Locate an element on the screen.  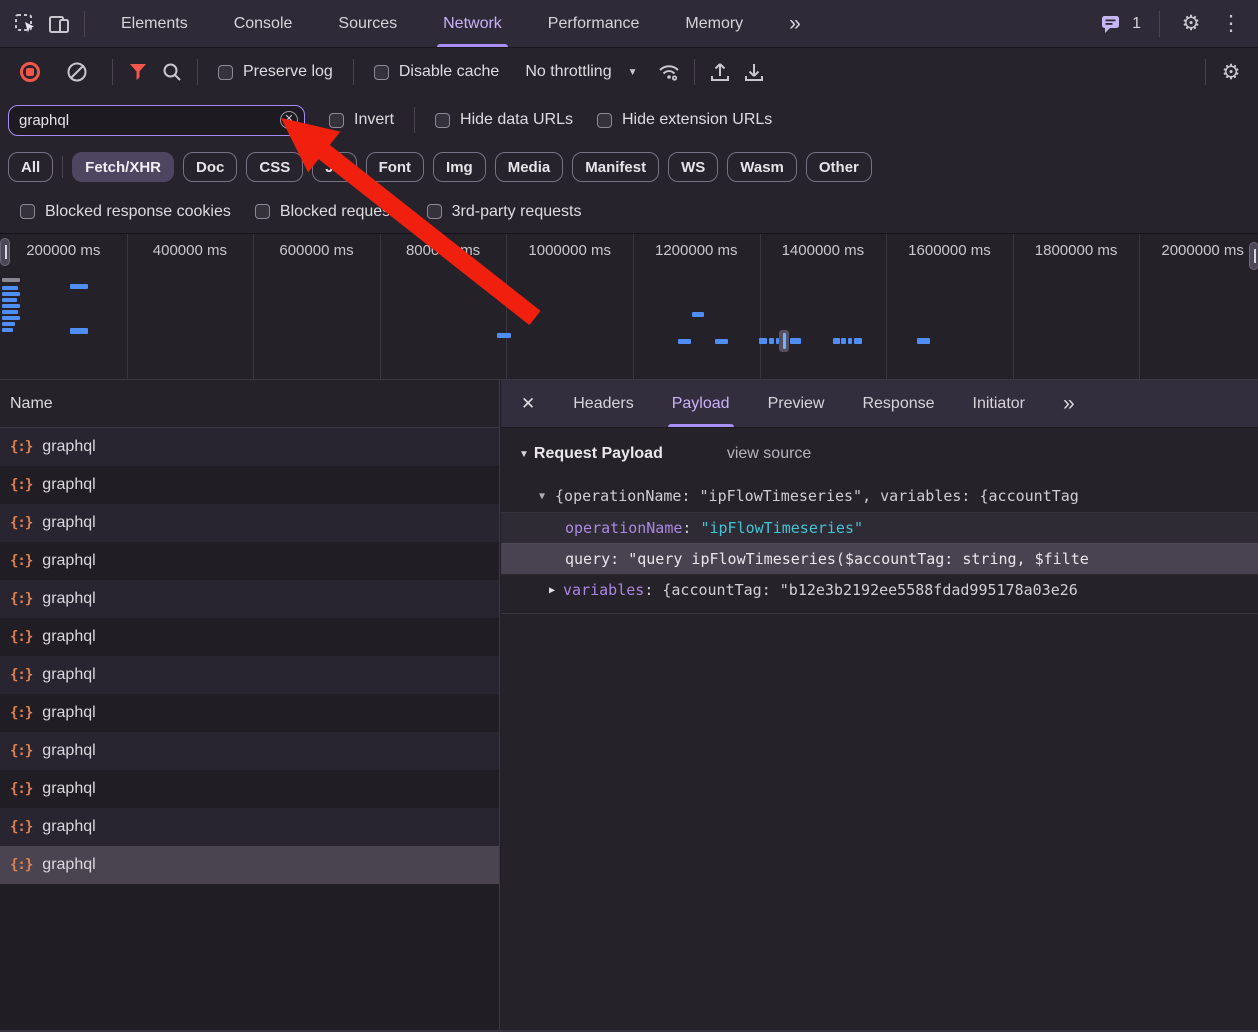
tabbar-right-controls: 1 ⚙ ⋮ is located at coordinates (1176, 24).